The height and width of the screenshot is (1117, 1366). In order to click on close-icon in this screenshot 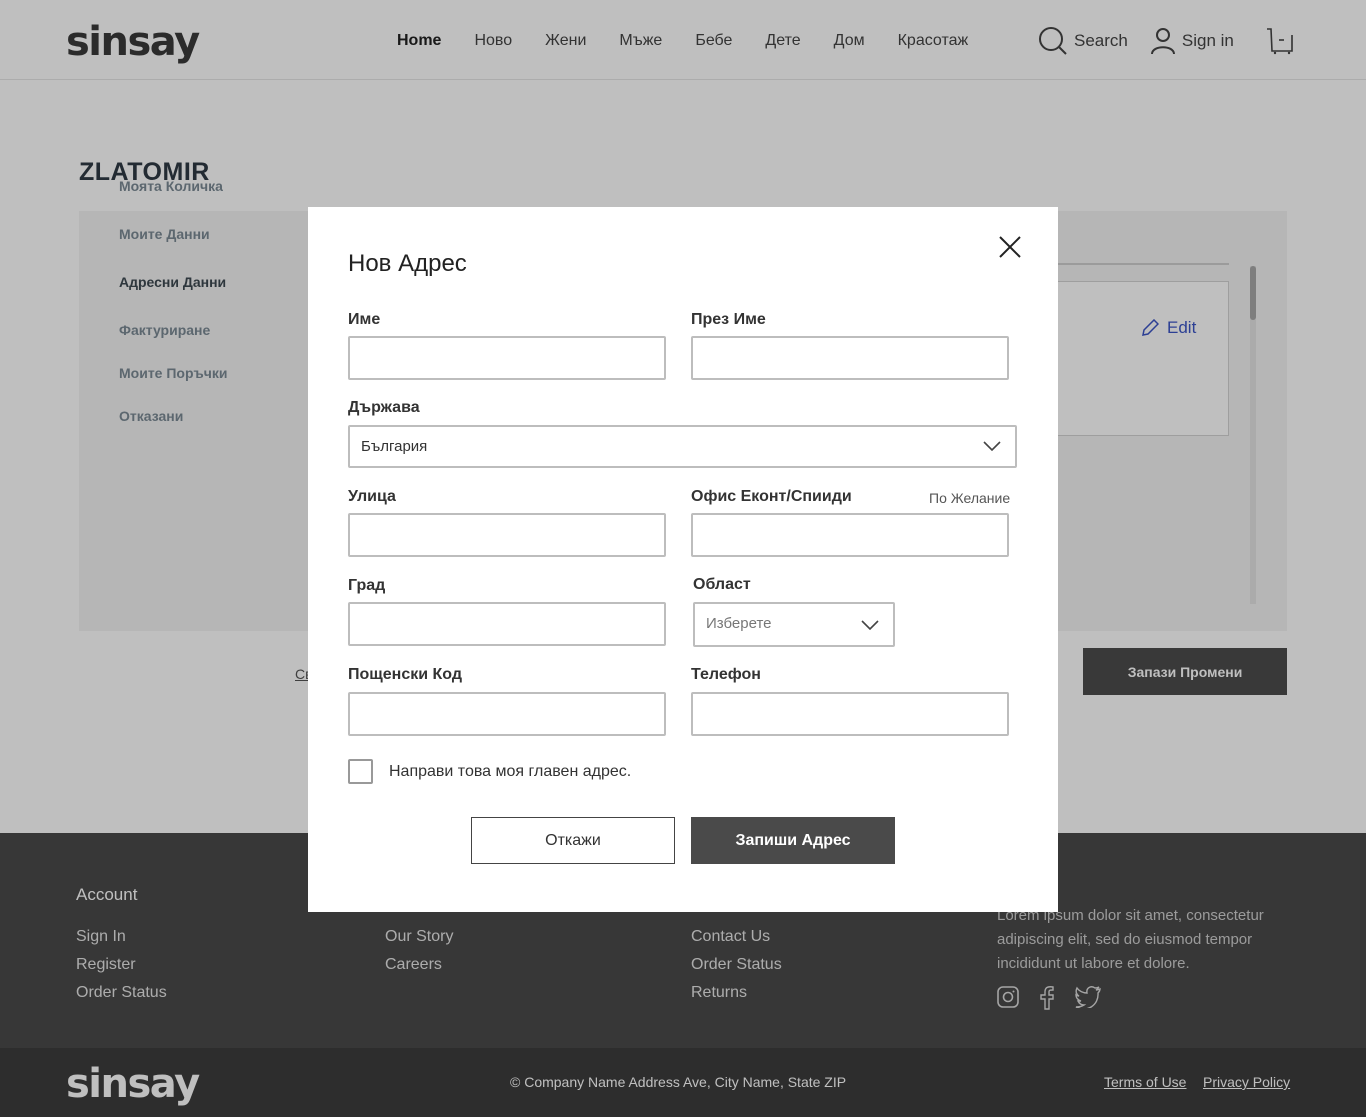, I will do `click(1010, 247)`.